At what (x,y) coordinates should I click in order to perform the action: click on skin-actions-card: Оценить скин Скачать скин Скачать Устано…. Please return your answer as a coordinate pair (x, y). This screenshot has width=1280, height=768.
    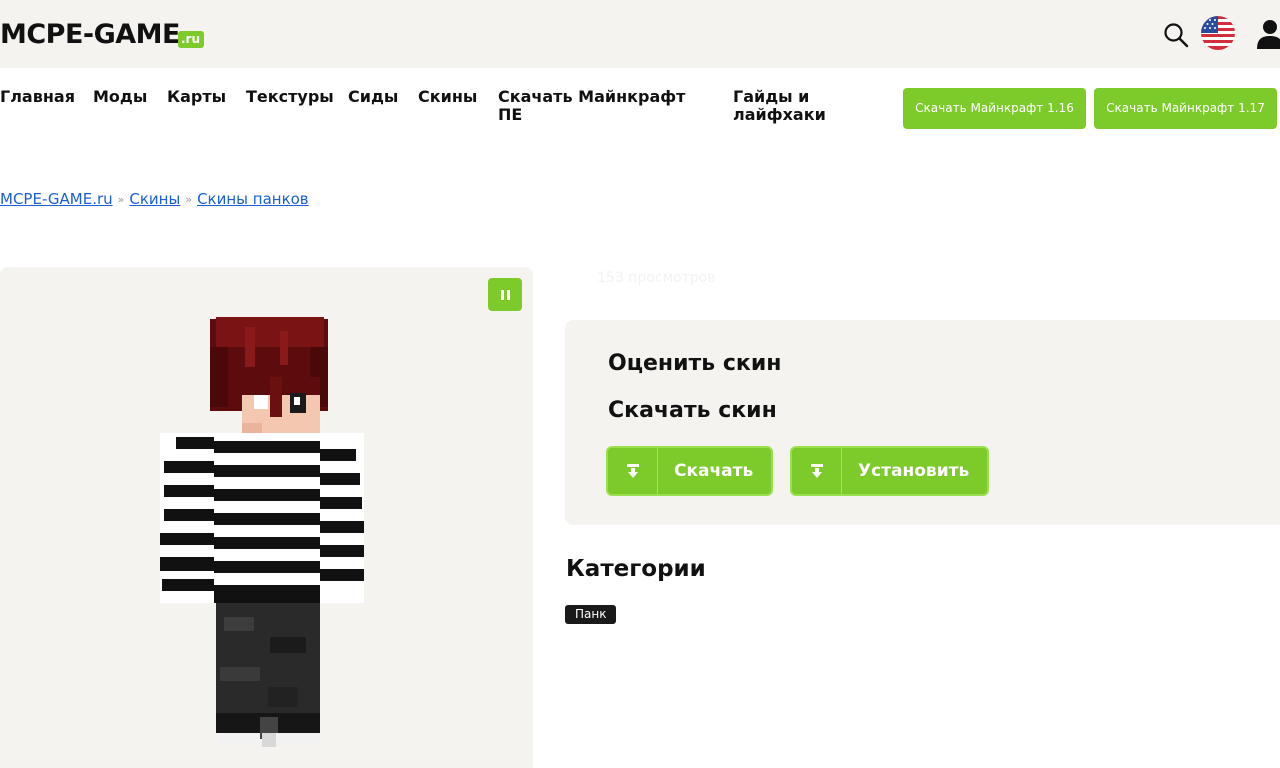
    Looking at the image, I should click on (922, 422).